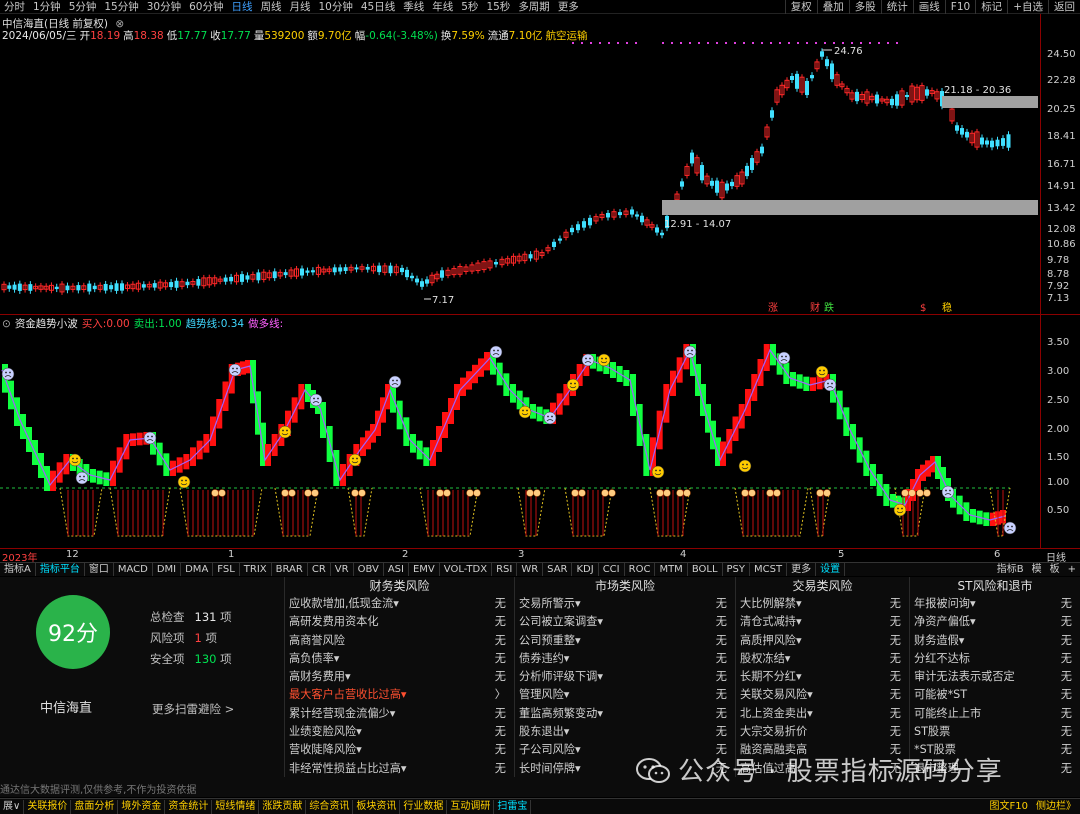 This screenshot has height=814, width=1080. I want to click on risk-item: 应收款增加,低现金流▾ 无, so click(399, 604).